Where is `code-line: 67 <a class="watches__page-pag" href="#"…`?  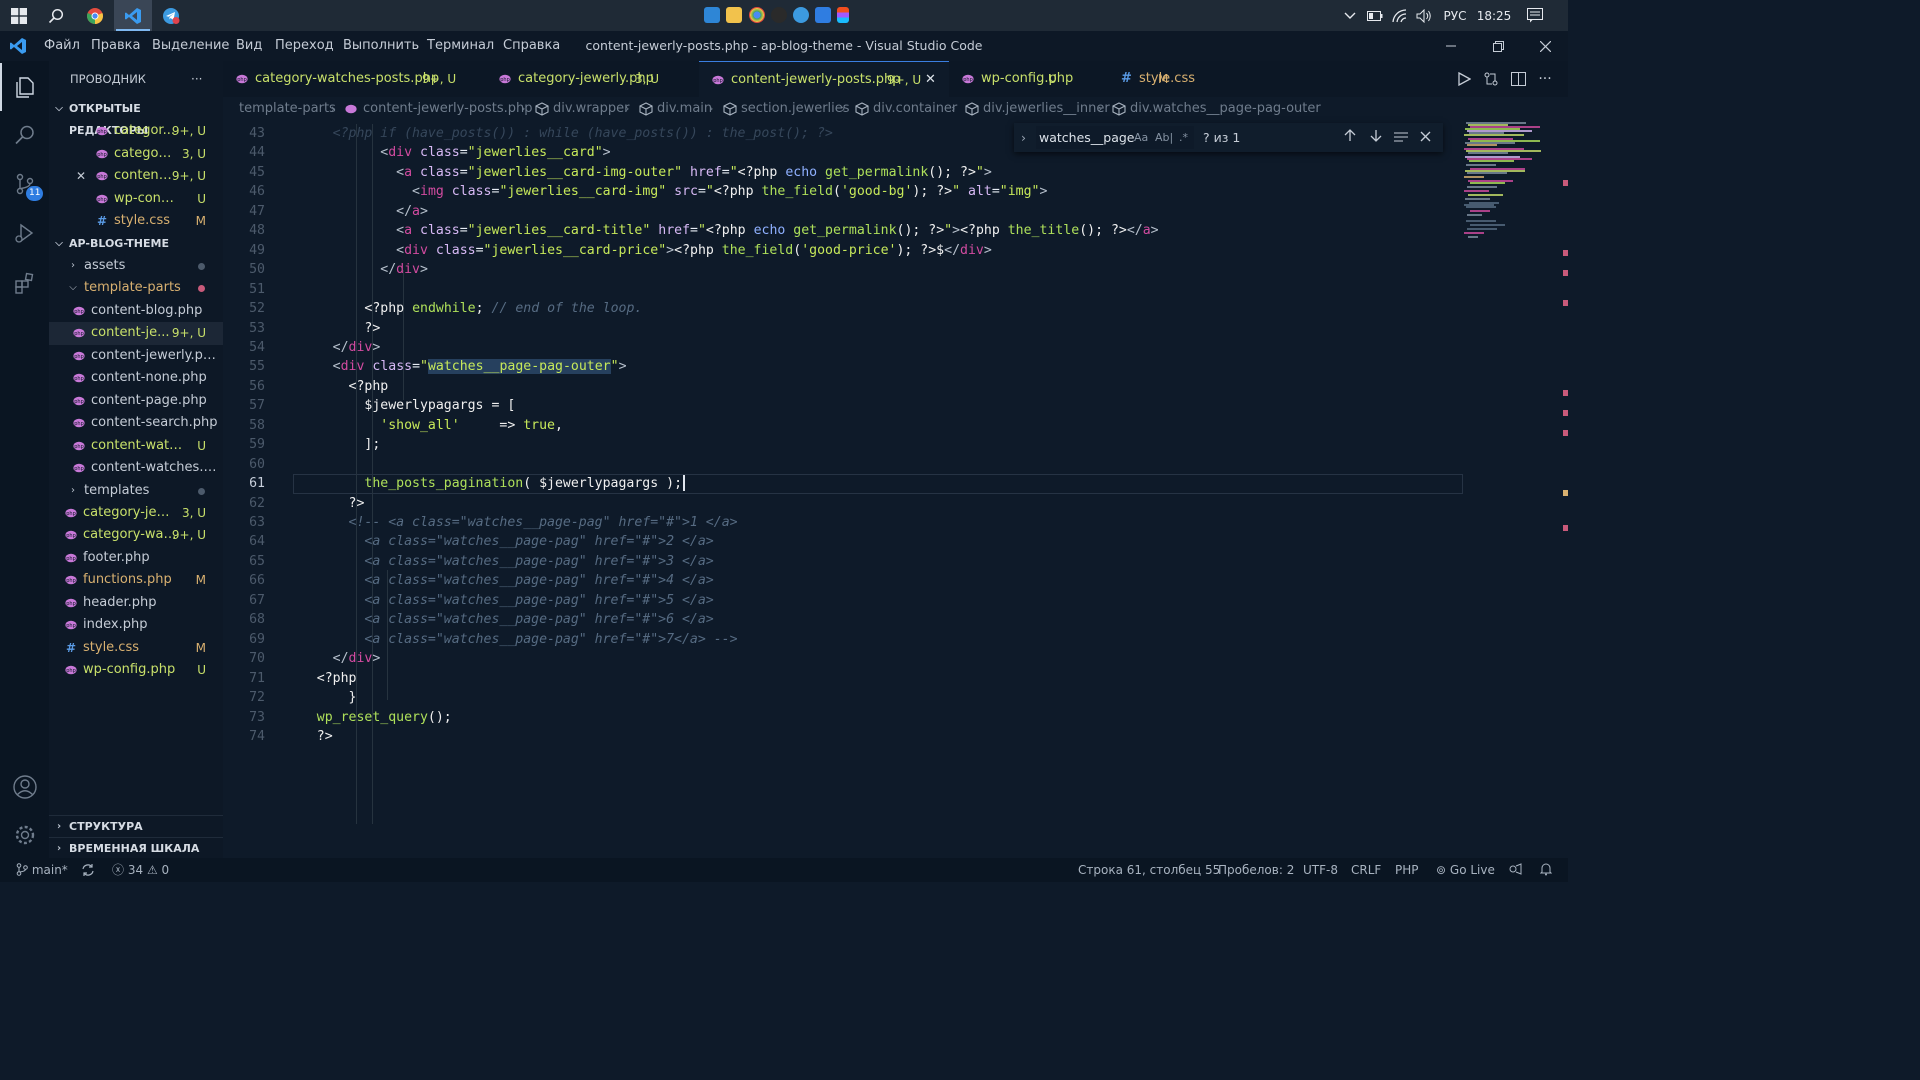
code-line: 67 <a class="watches__page-pag" href="#"… is located at coordinates (843, 601).